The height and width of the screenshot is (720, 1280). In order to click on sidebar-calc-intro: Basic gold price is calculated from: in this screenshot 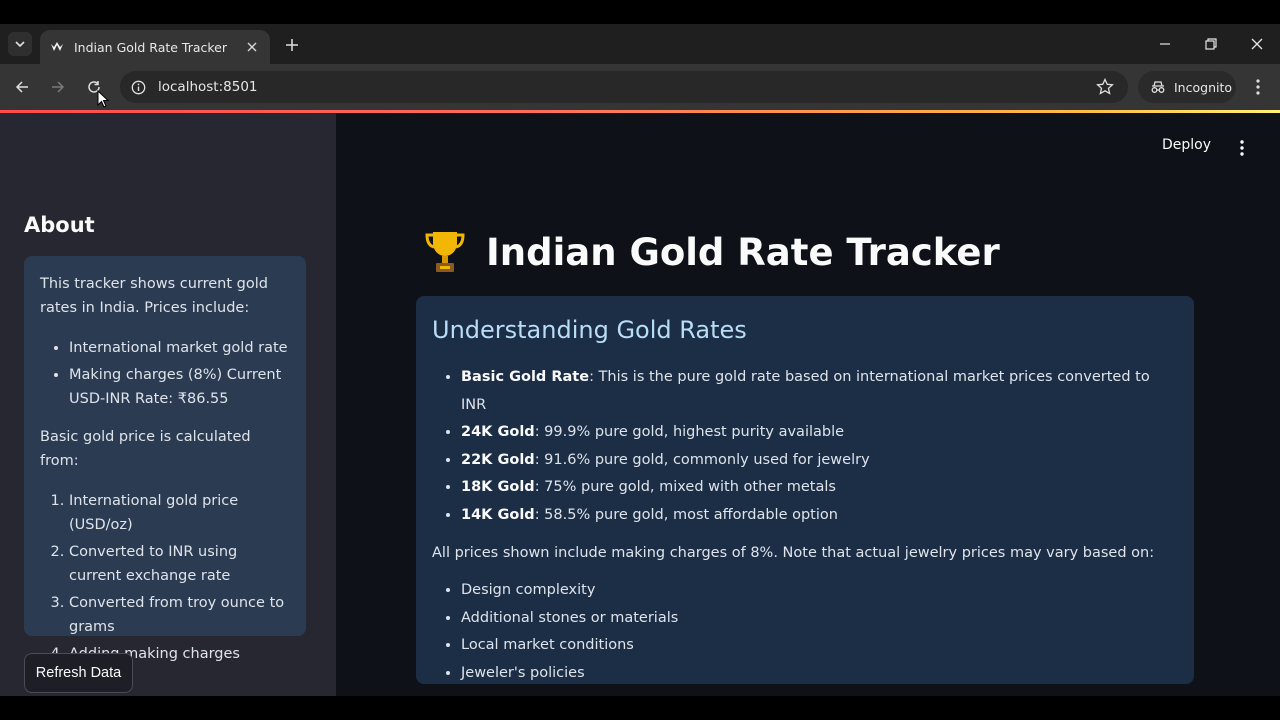, I will do `click(145, 449)`.